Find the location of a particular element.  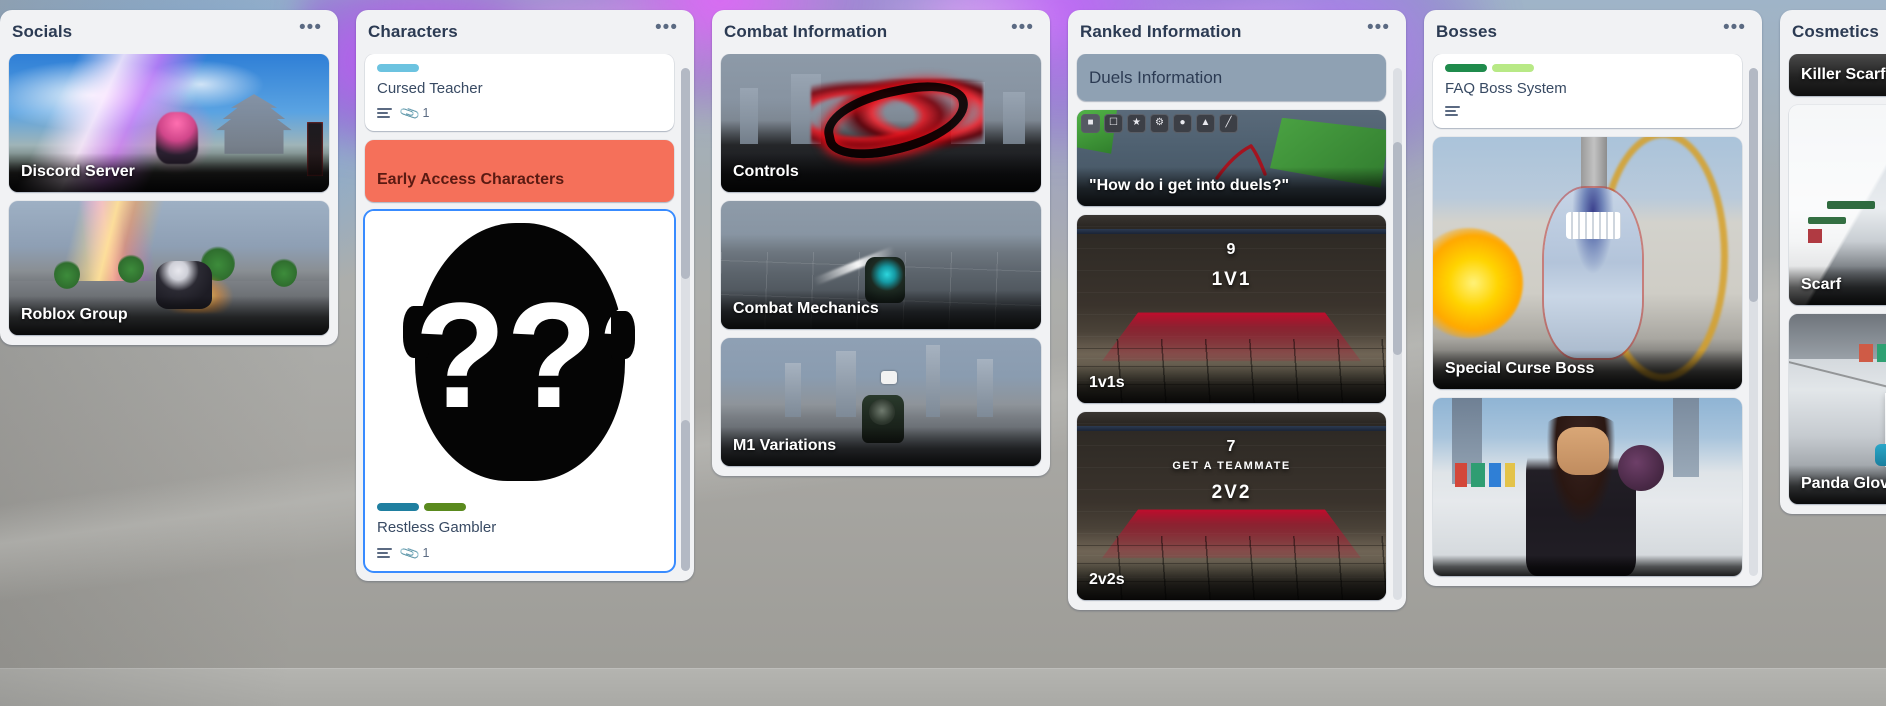

card-early-access-characters: Early Access Characters is located at coordinates (519, 171).